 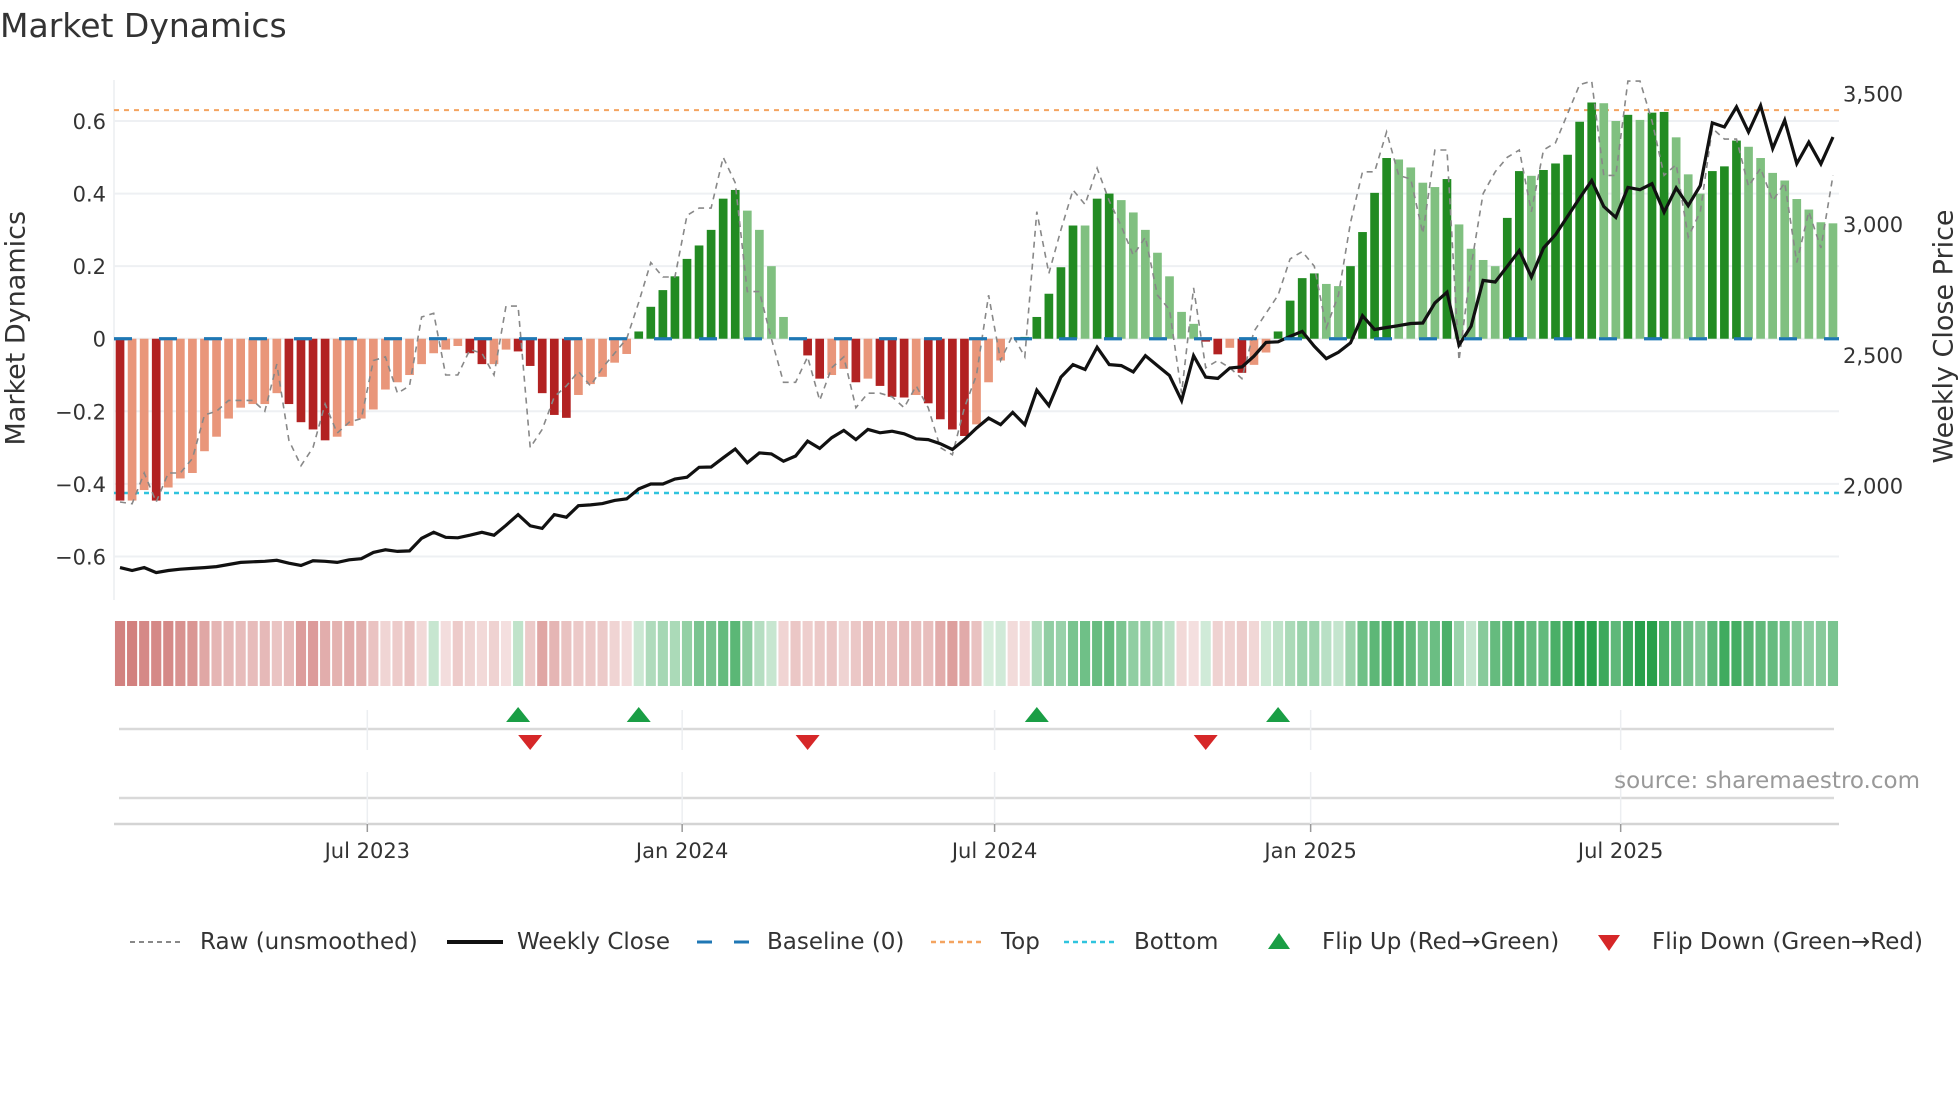 I want to click on left-axis-title: Market Dynamics, so click(x=16, y=328).